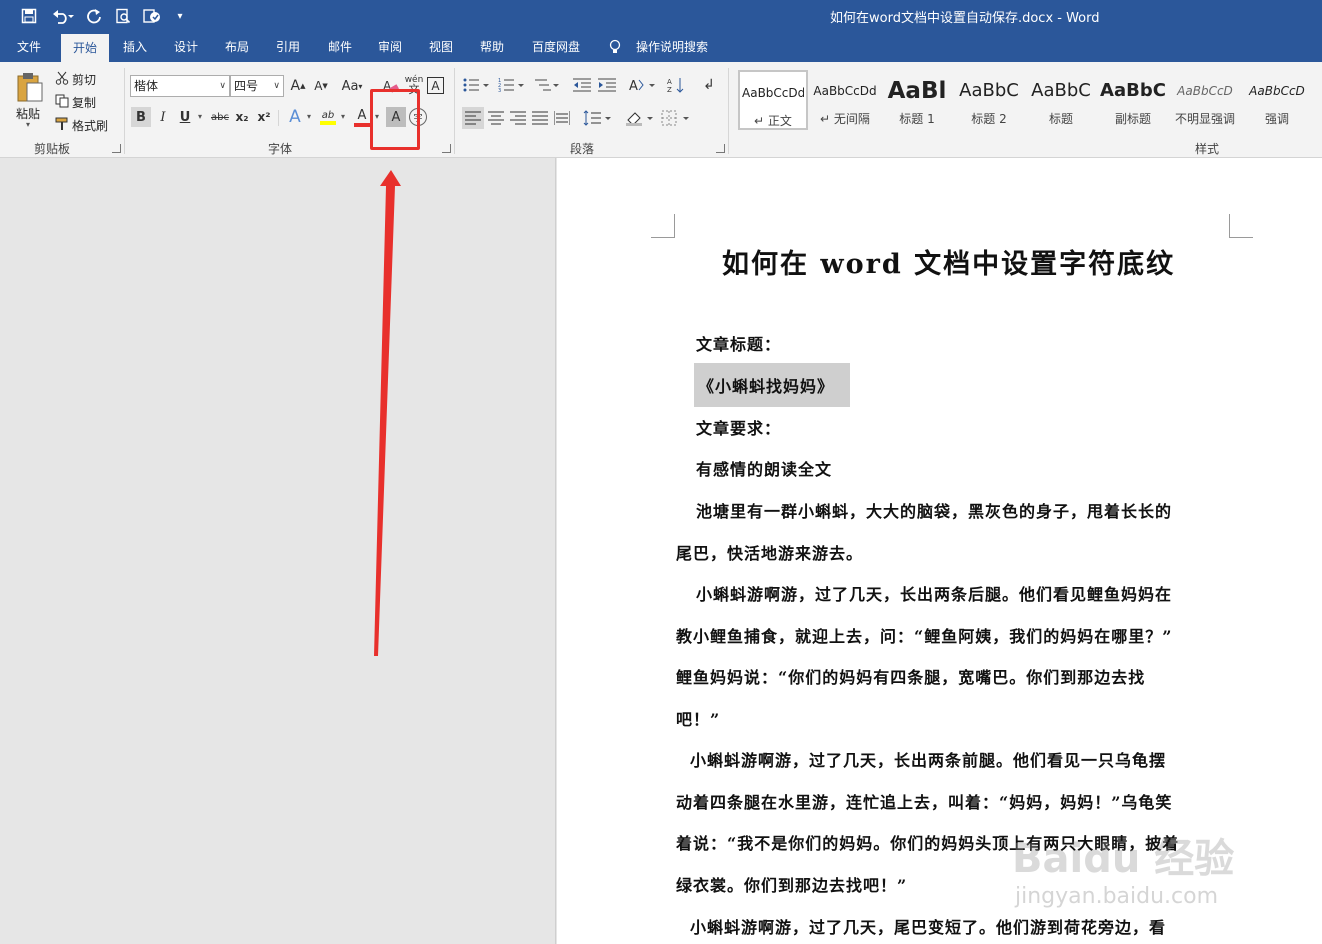  What do you see at coordinates (989, 100) in the screenshot?
I see `style-heading-2: AaBbC 标题 2` at bounding box center [989, 100].